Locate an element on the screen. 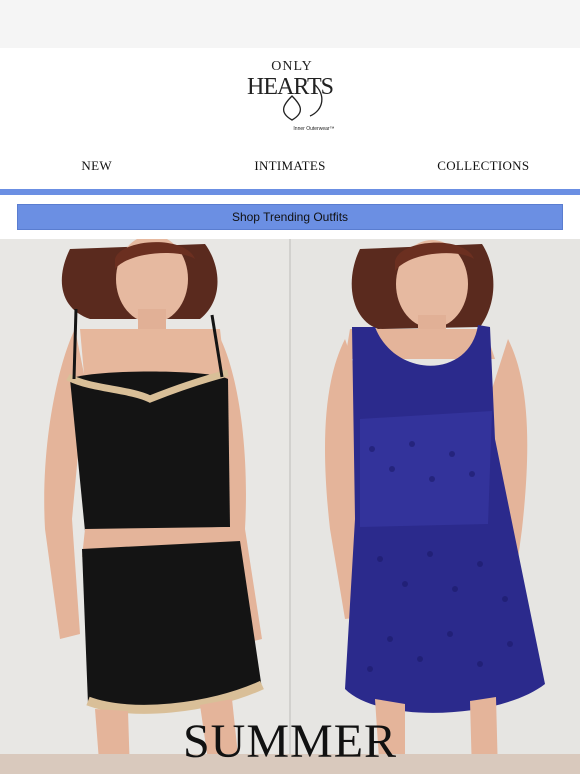 This screenshot has height=774, width=580. brand-logo: ONLY HEARTS Inner Outerwear™ is located at coordinates (292, 95).